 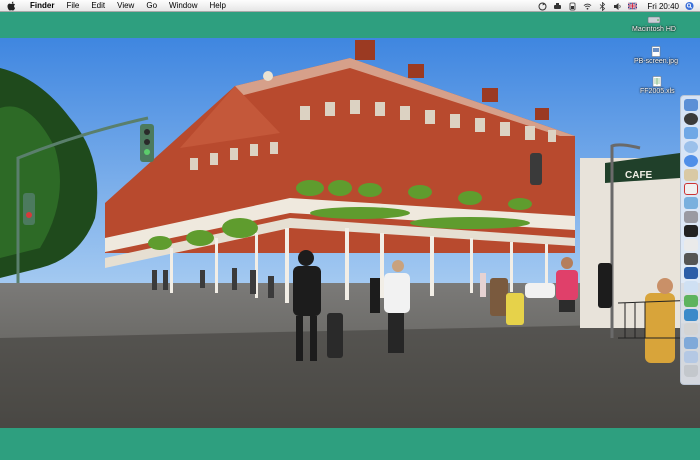 What do you see at coordinates (183, 5) in the screenshot?
I see `menu-window: Window` at bounding box center [183, 5].